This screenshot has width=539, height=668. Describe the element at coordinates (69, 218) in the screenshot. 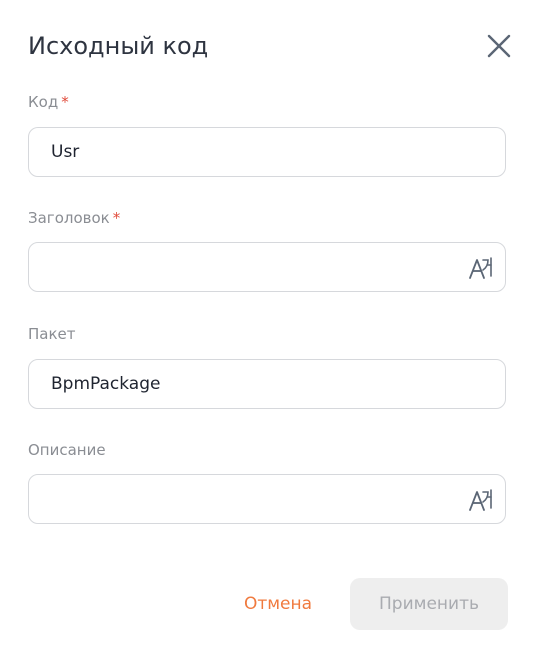

I see `caption-label-text: Заголовок` at that location.